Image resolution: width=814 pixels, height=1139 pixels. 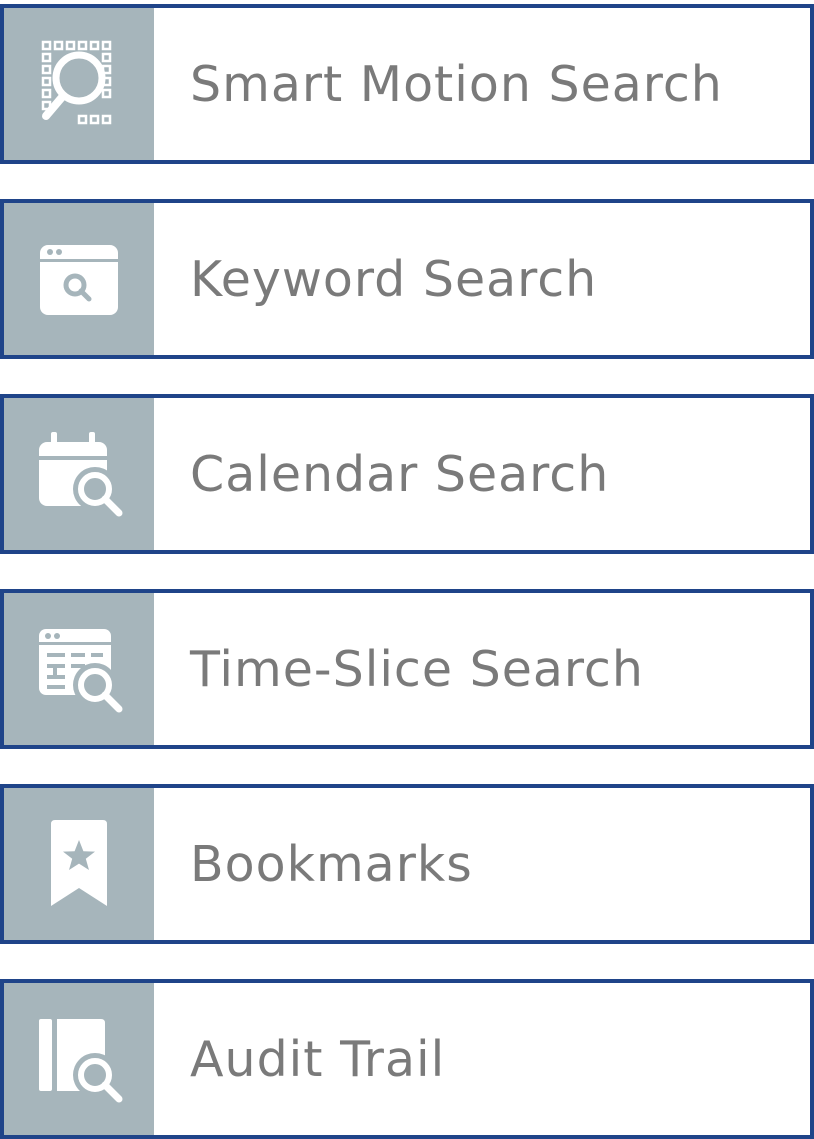 What do you see at coordinates (394, 279) in the screenshot?
I see `menu-item-label: Keyword Search` at bounding box center [394, 279].